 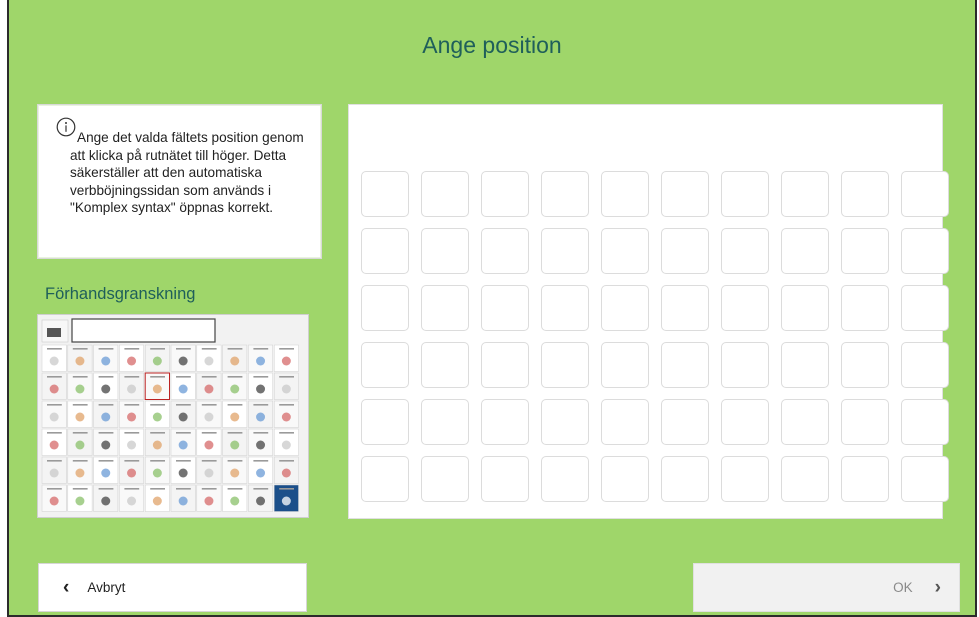 What do you see at coordinates (685, 479) in the screenshot?
I see `grid-cell-r6-c6` at bounding box center [685, 479].